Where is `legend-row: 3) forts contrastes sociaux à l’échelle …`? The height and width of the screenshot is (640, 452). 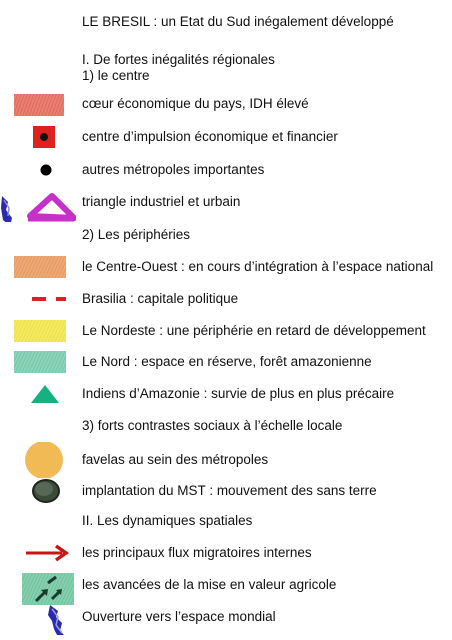
legend-row: 3) forts contrastes sociaux à l’échelle … is located at coordinates (226, 426).